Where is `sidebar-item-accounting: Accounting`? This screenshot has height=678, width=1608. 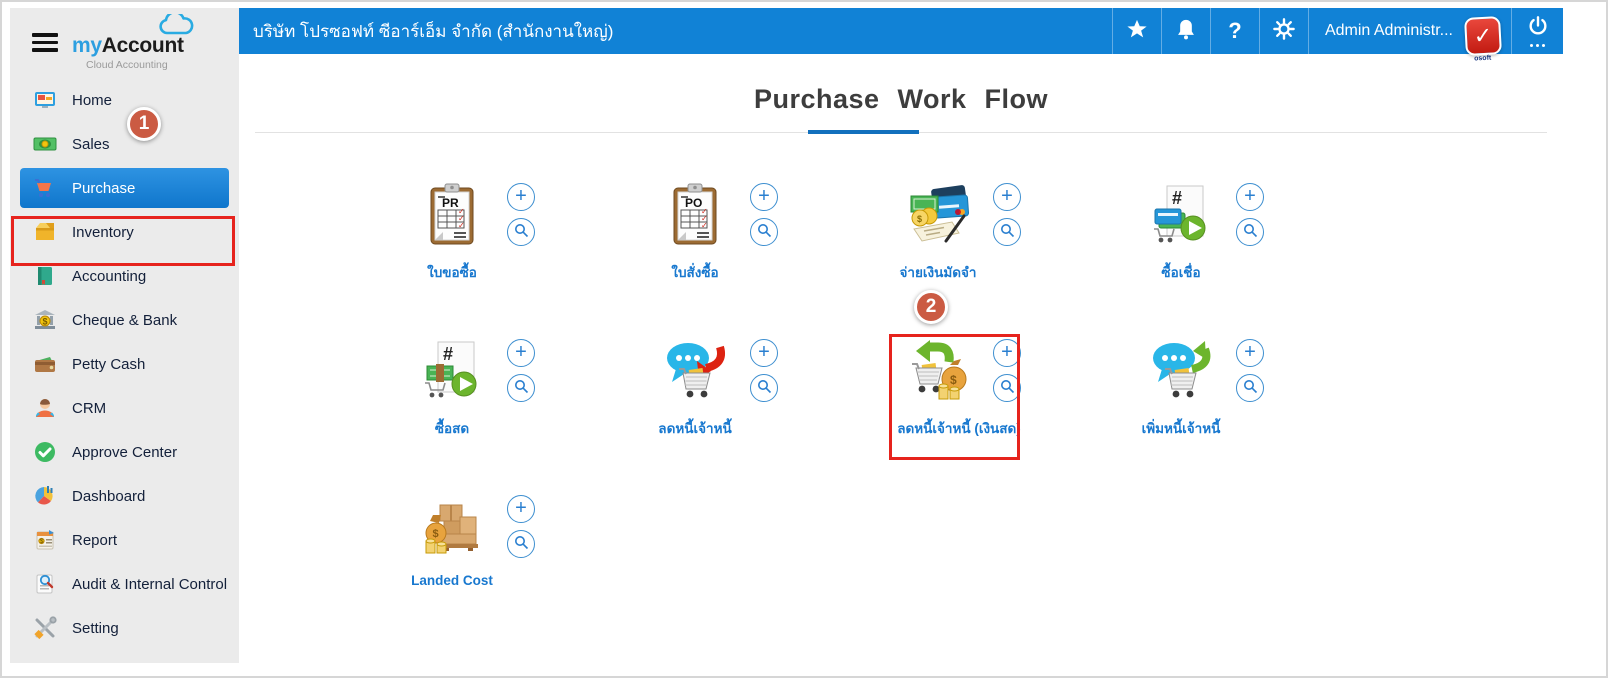
sidebar-item-accounting: Accounting is located at coordinates (124, 276).